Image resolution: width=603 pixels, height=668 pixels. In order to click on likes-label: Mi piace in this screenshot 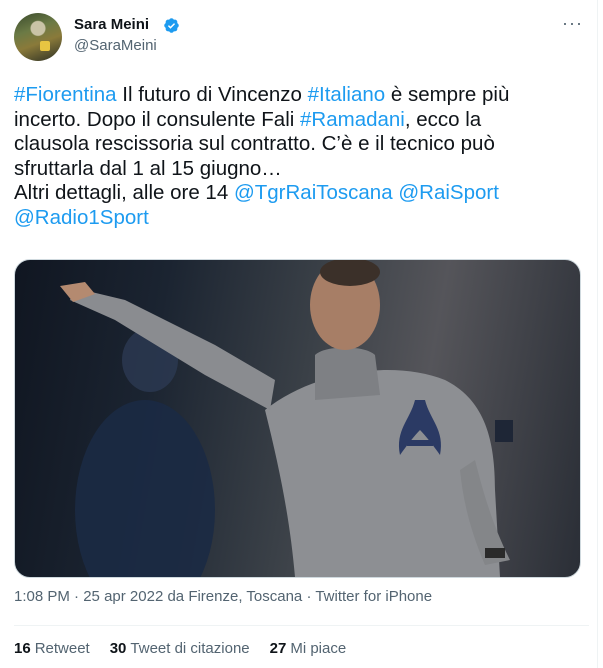, I will do `click(318, 648)`.